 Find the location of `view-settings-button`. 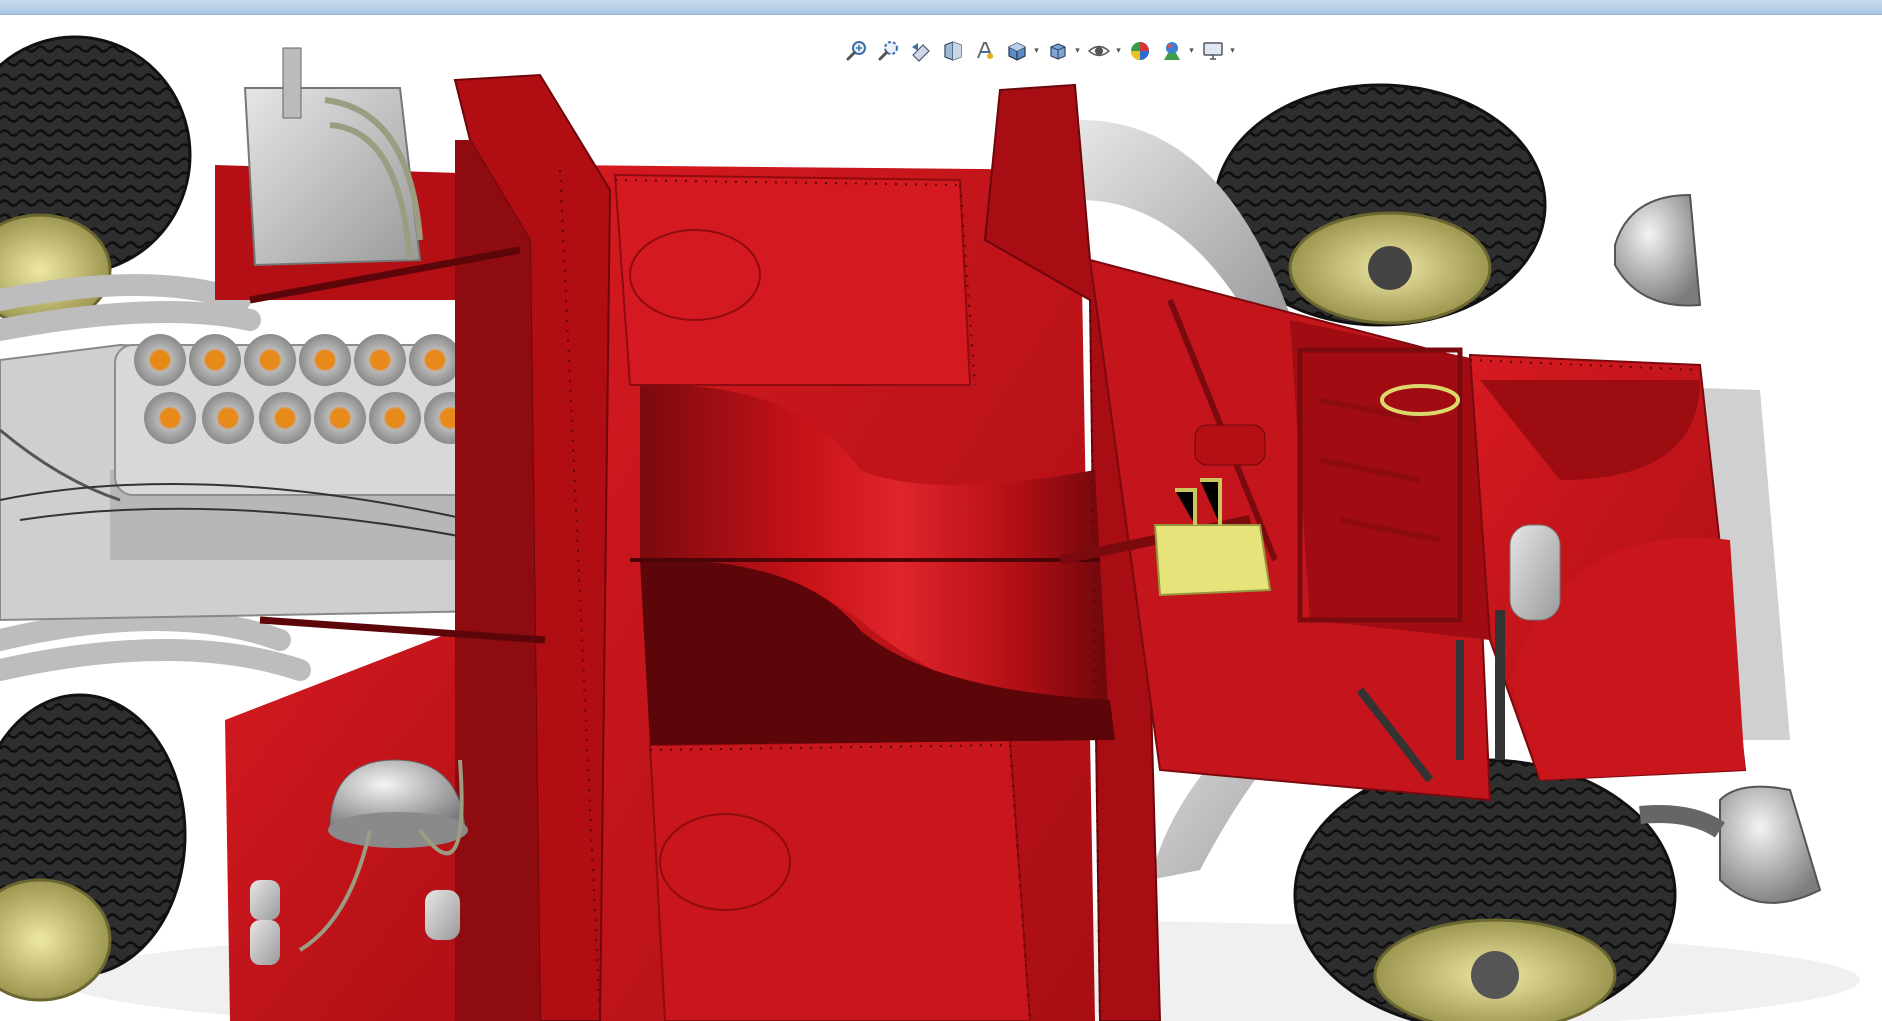

view-settings-button is located at coordinates (1213, 51).